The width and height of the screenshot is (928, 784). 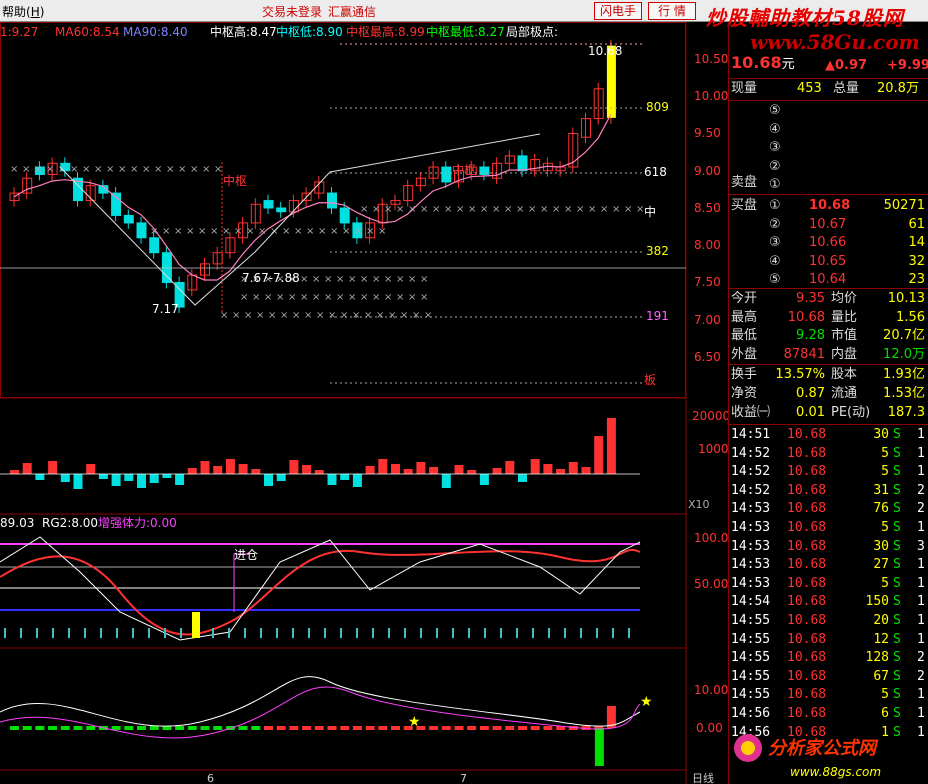 What do you see at coordinates (775, 166) in the screenshot?
I see `sell-level-2: ②` at bounding box center [775, 166].